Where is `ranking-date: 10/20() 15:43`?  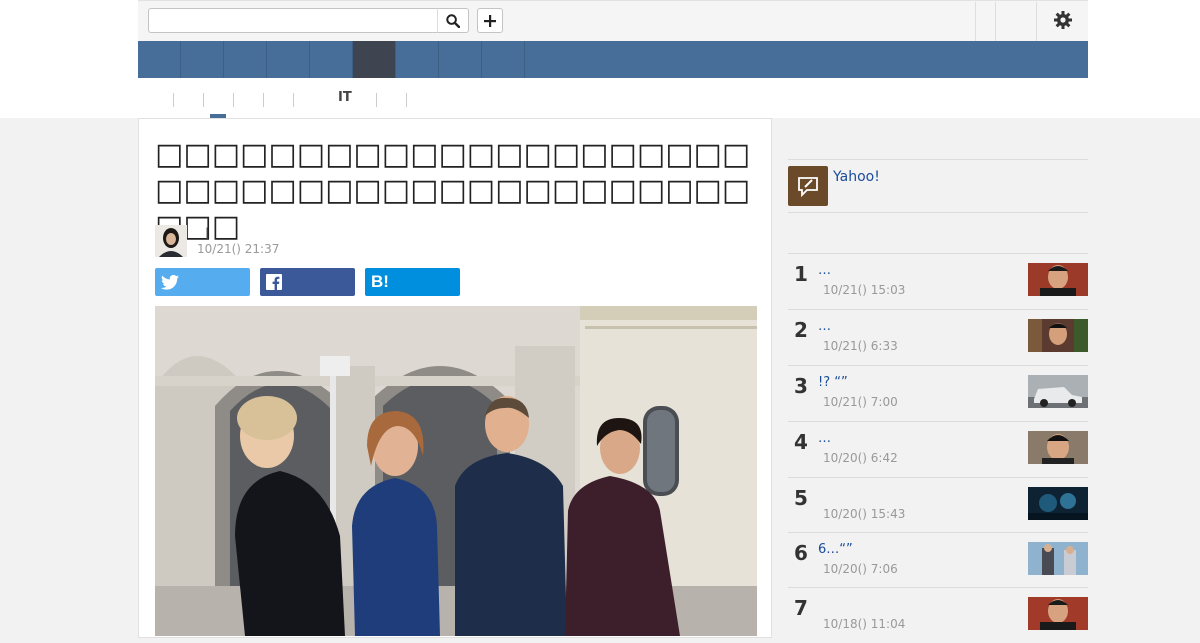
ranking-date: 10/20() 15:43 is located at coordinates (864, 514).